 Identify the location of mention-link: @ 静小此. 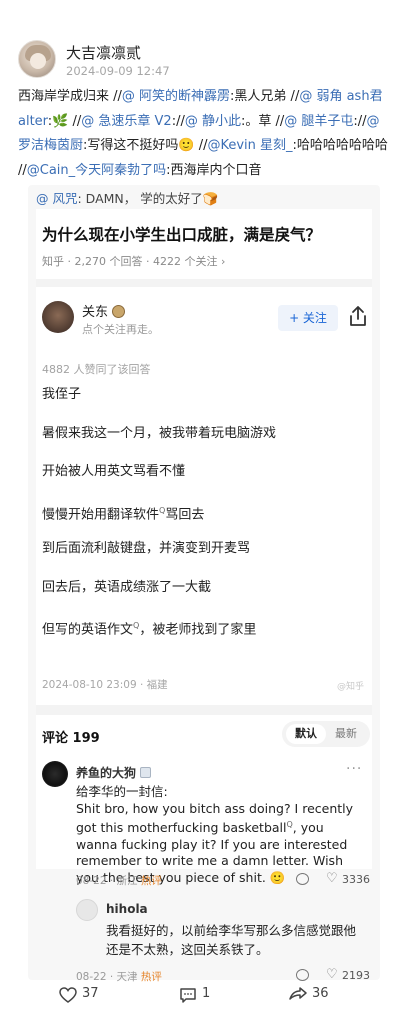
(213, 121).